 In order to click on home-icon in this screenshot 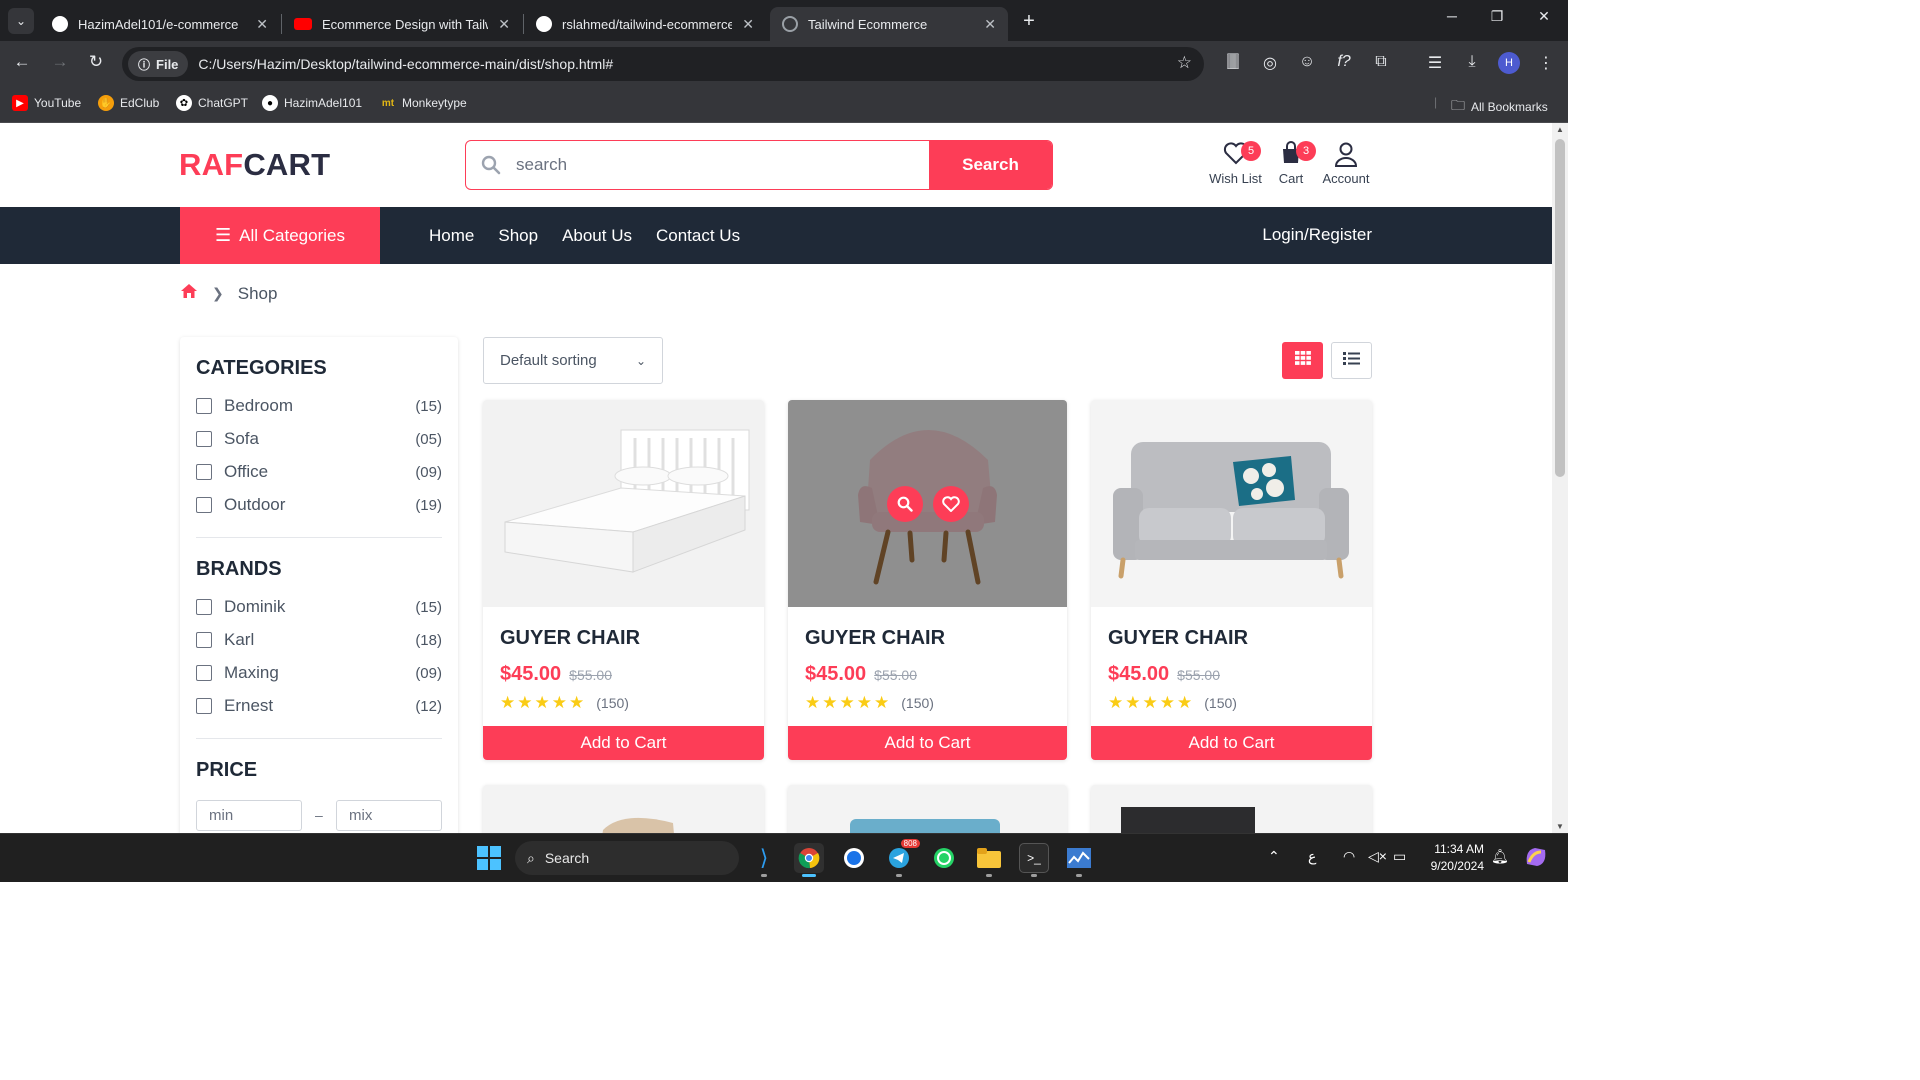, I will do `click(189, 293)`.